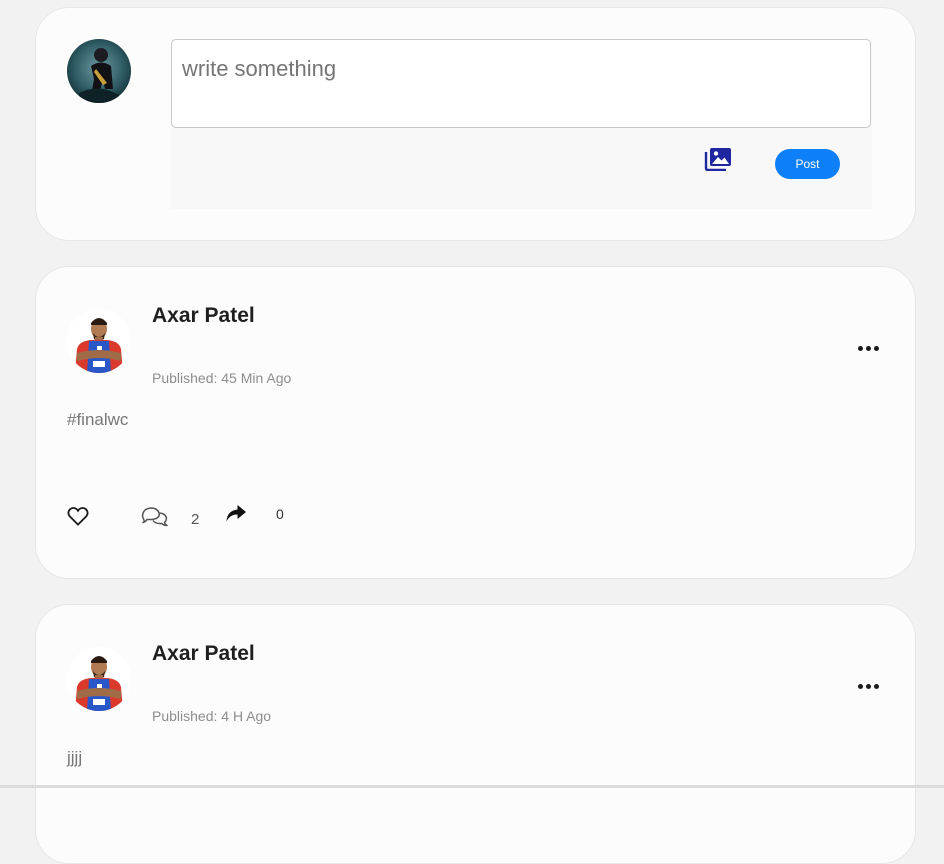 This screenshot has width=944, height=864. Describe the element at coordinates (807, 164) in the screenshot. I see `post-button: Post` at that location.